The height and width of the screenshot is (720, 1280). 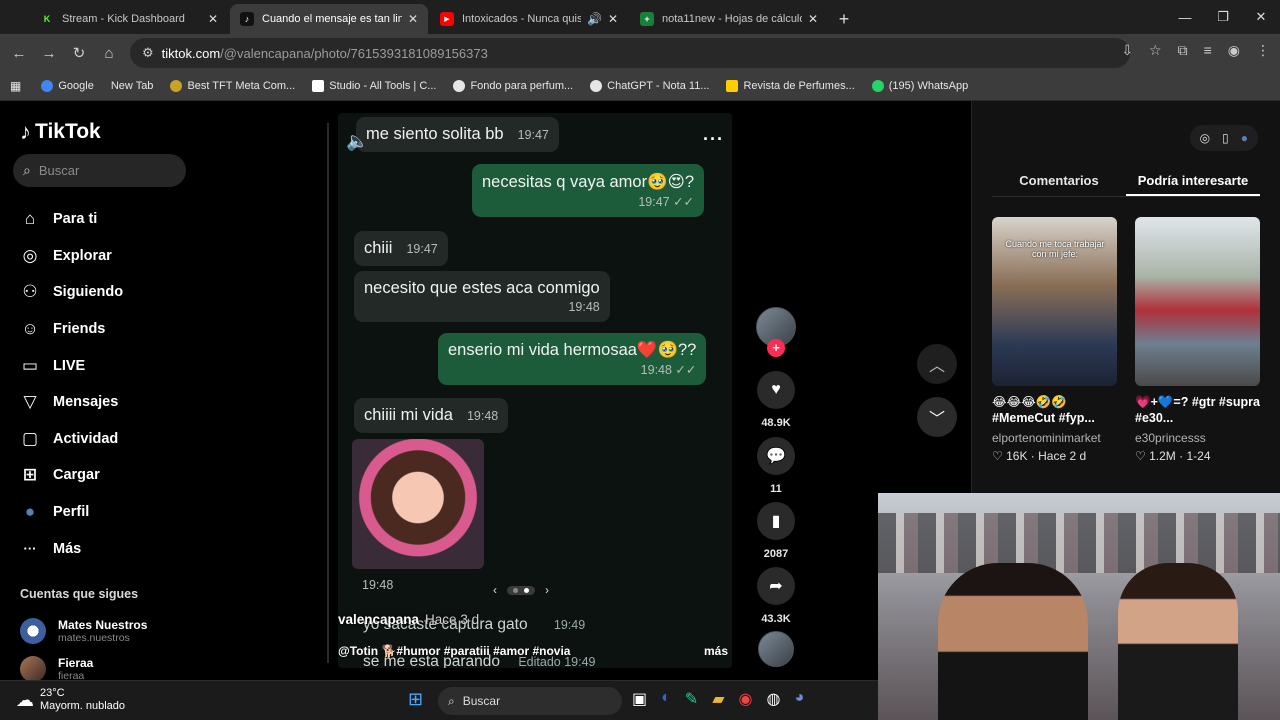 What do you see at coordinates (691, 699) in the screenshot?
I see `app-icon: ✎` at bounding box center [691, 699].